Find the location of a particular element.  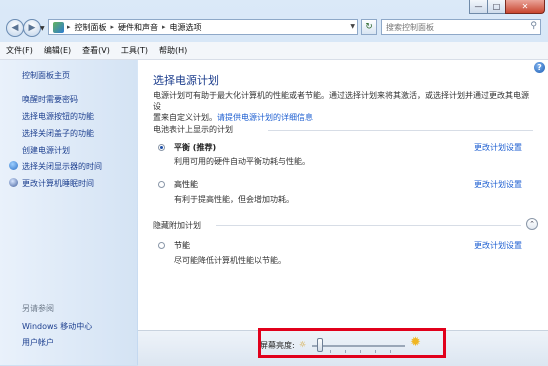

display-icon is located at coordinates (13, 165).